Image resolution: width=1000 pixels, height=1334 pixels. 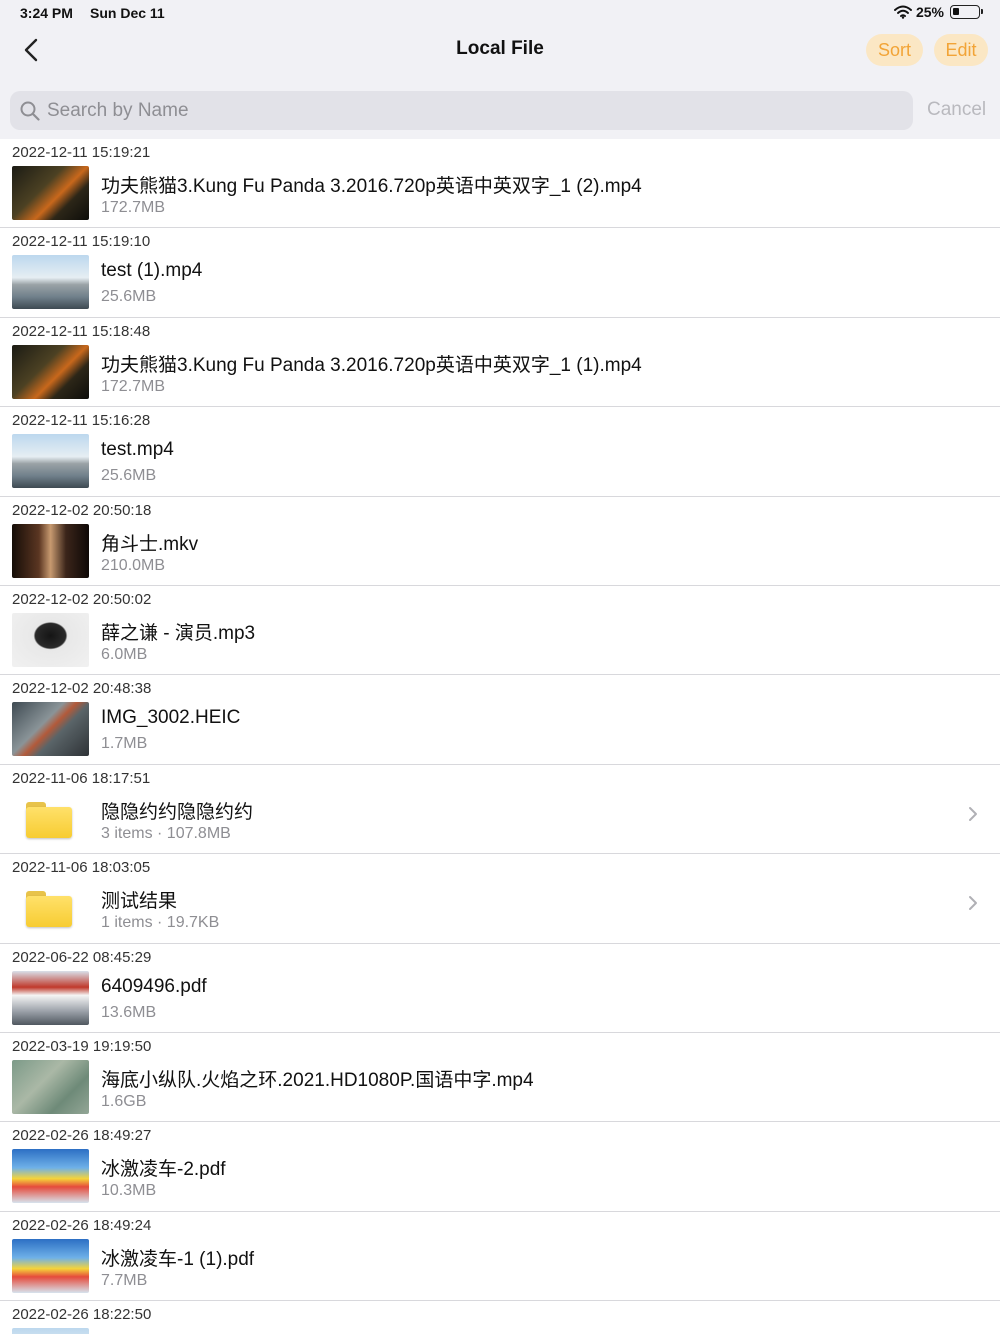 I want to click on file-row: 2022-12-02 20:50:02 薛之谦 - 演员.mp3 6.0MB, so click(x=500, y=631).